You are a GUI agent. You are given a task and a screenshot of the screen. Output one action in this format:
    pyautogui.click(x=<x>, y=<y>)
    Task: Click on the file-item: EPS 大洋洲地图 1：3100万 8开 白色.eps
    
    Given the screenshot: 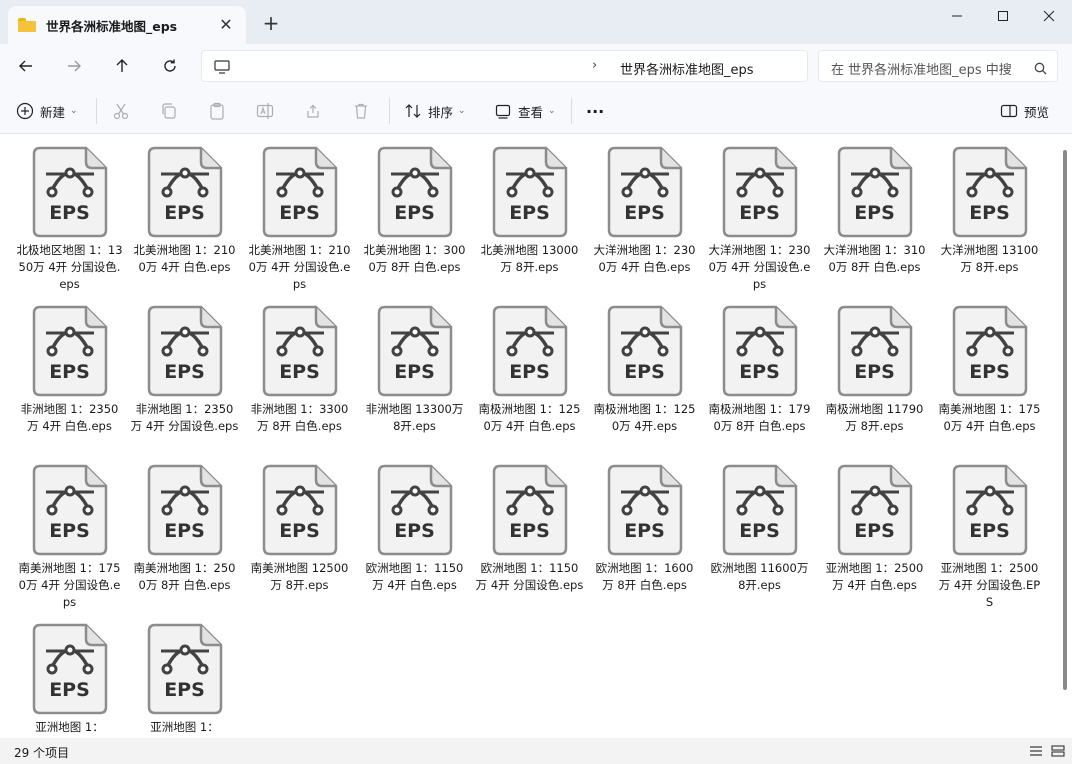 What is the action you would take?
    pyautogui.click(x=874, y=221)
    